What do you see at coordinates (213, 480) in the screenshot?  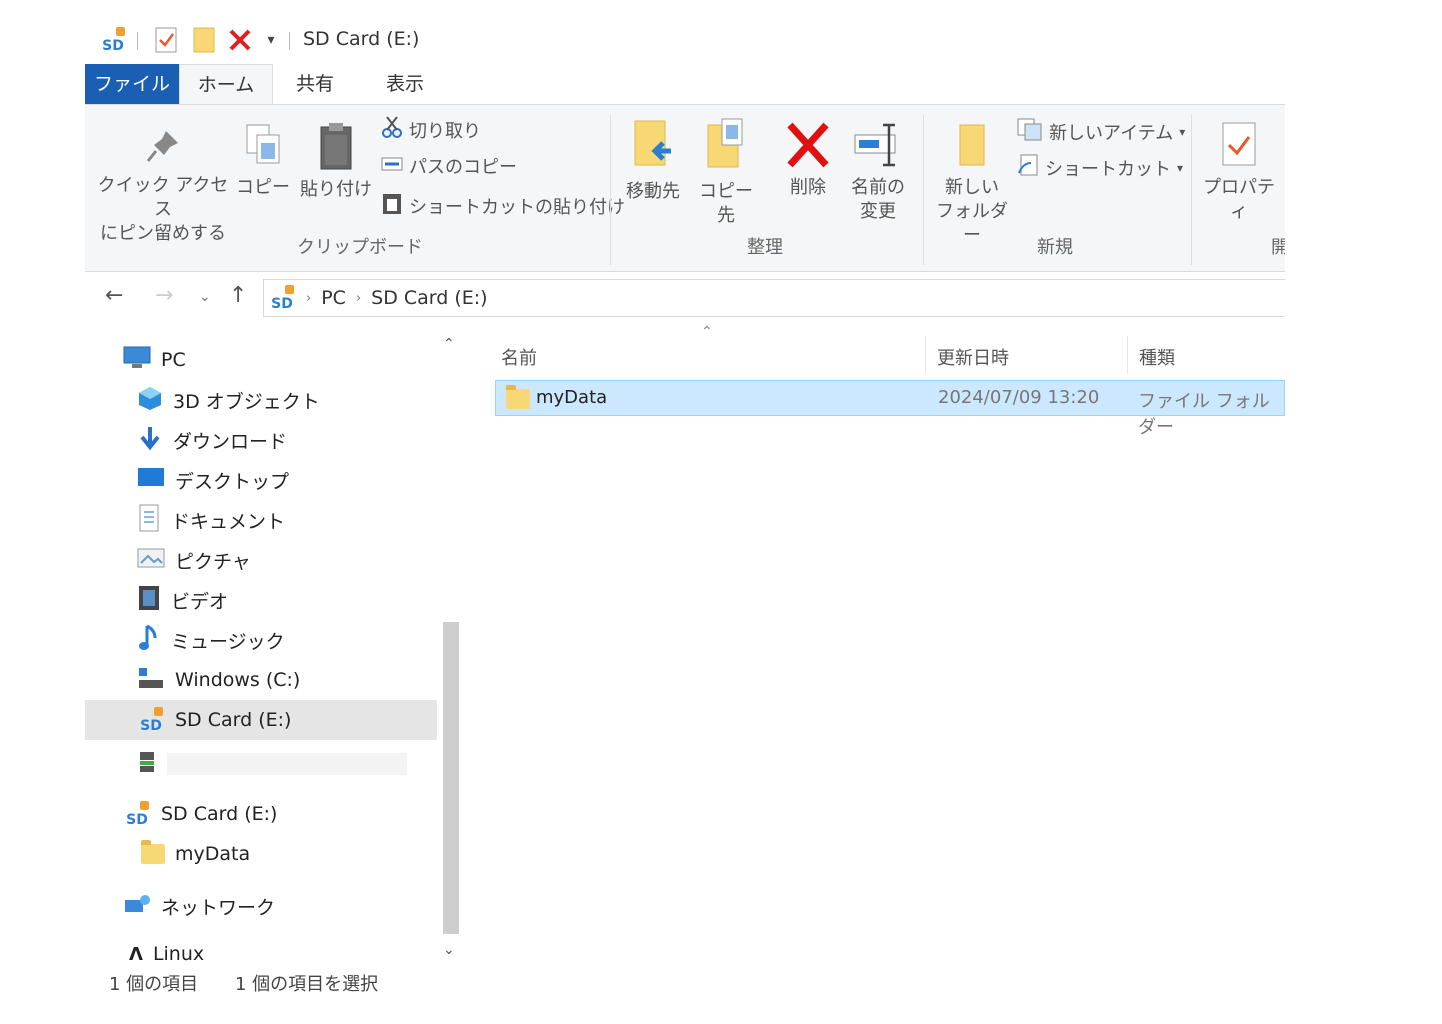 I see `tree-item-desktop: デスクトップ` at bounding box center [213, 480].